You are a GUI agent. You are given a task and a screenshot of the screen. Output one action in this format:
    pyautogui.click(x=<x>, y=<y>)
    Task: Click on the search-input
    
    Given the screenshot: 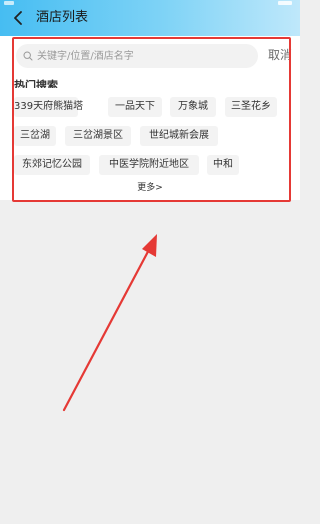 What is the action you would take?
    pyautogui.click(x=144, y=56)
    